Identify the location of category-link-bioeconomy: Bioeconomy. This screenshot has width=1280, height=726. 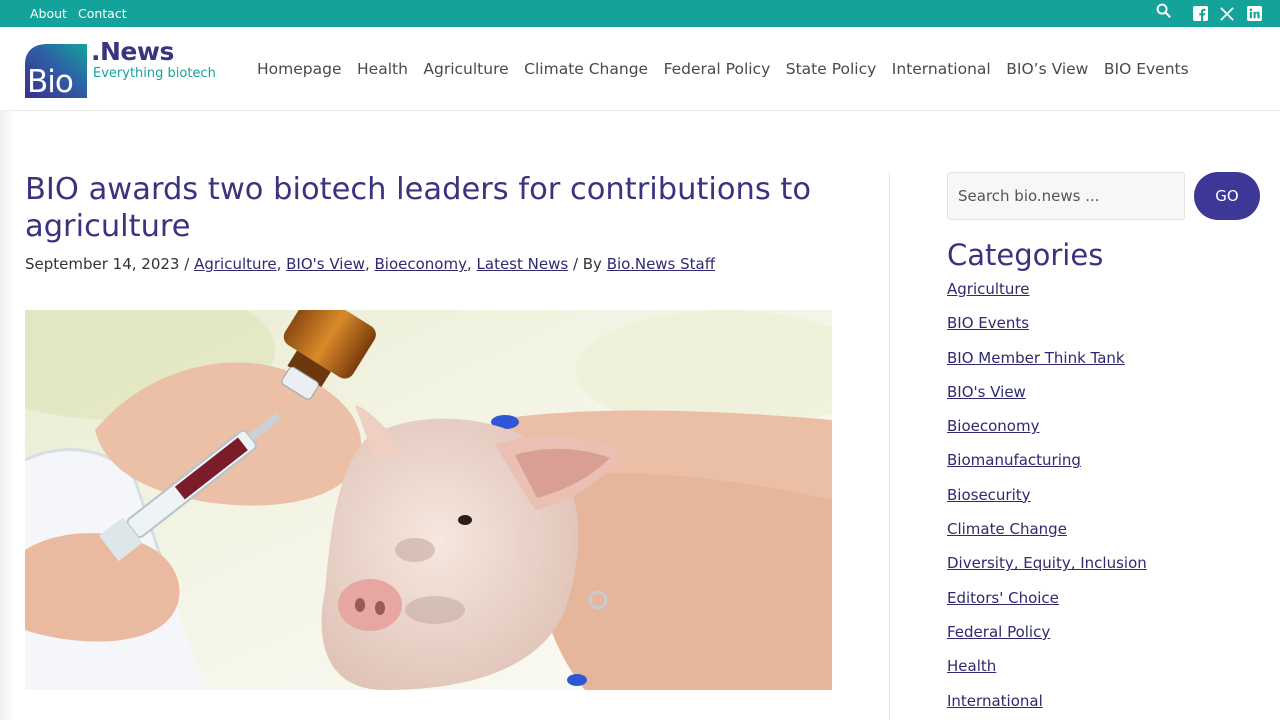
(421, 264).